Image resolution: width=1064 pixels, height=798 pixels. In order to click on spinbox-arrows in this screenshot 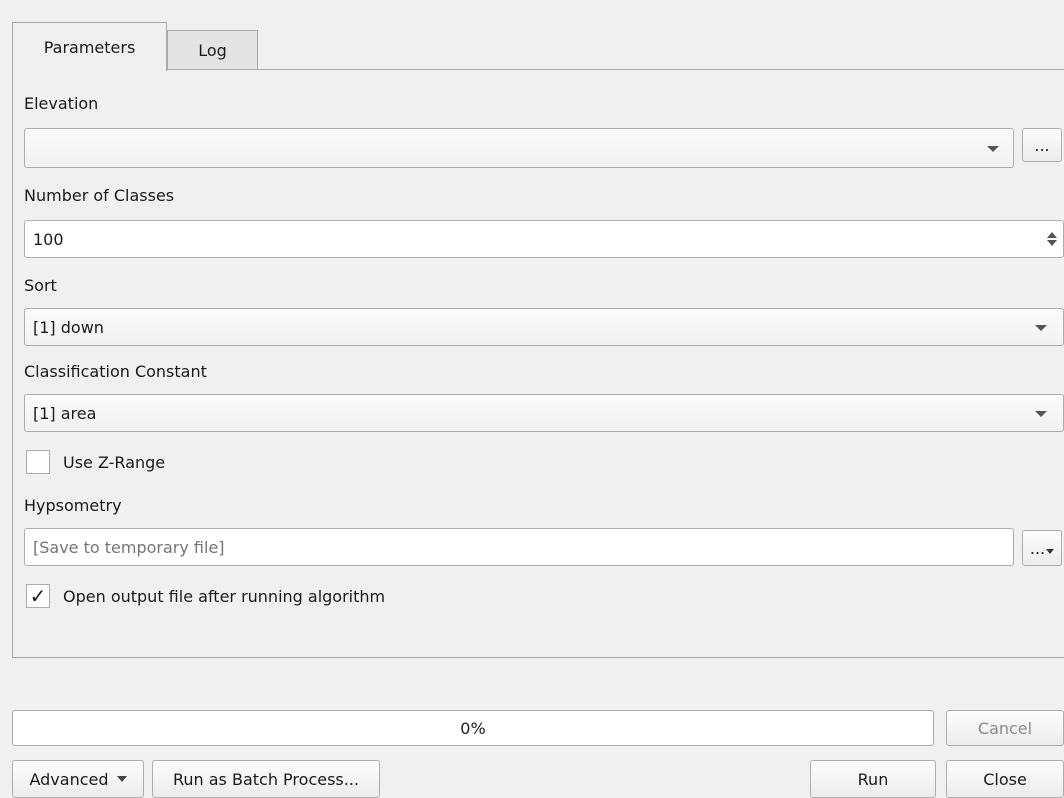, I will do `click(1052, 239)`.